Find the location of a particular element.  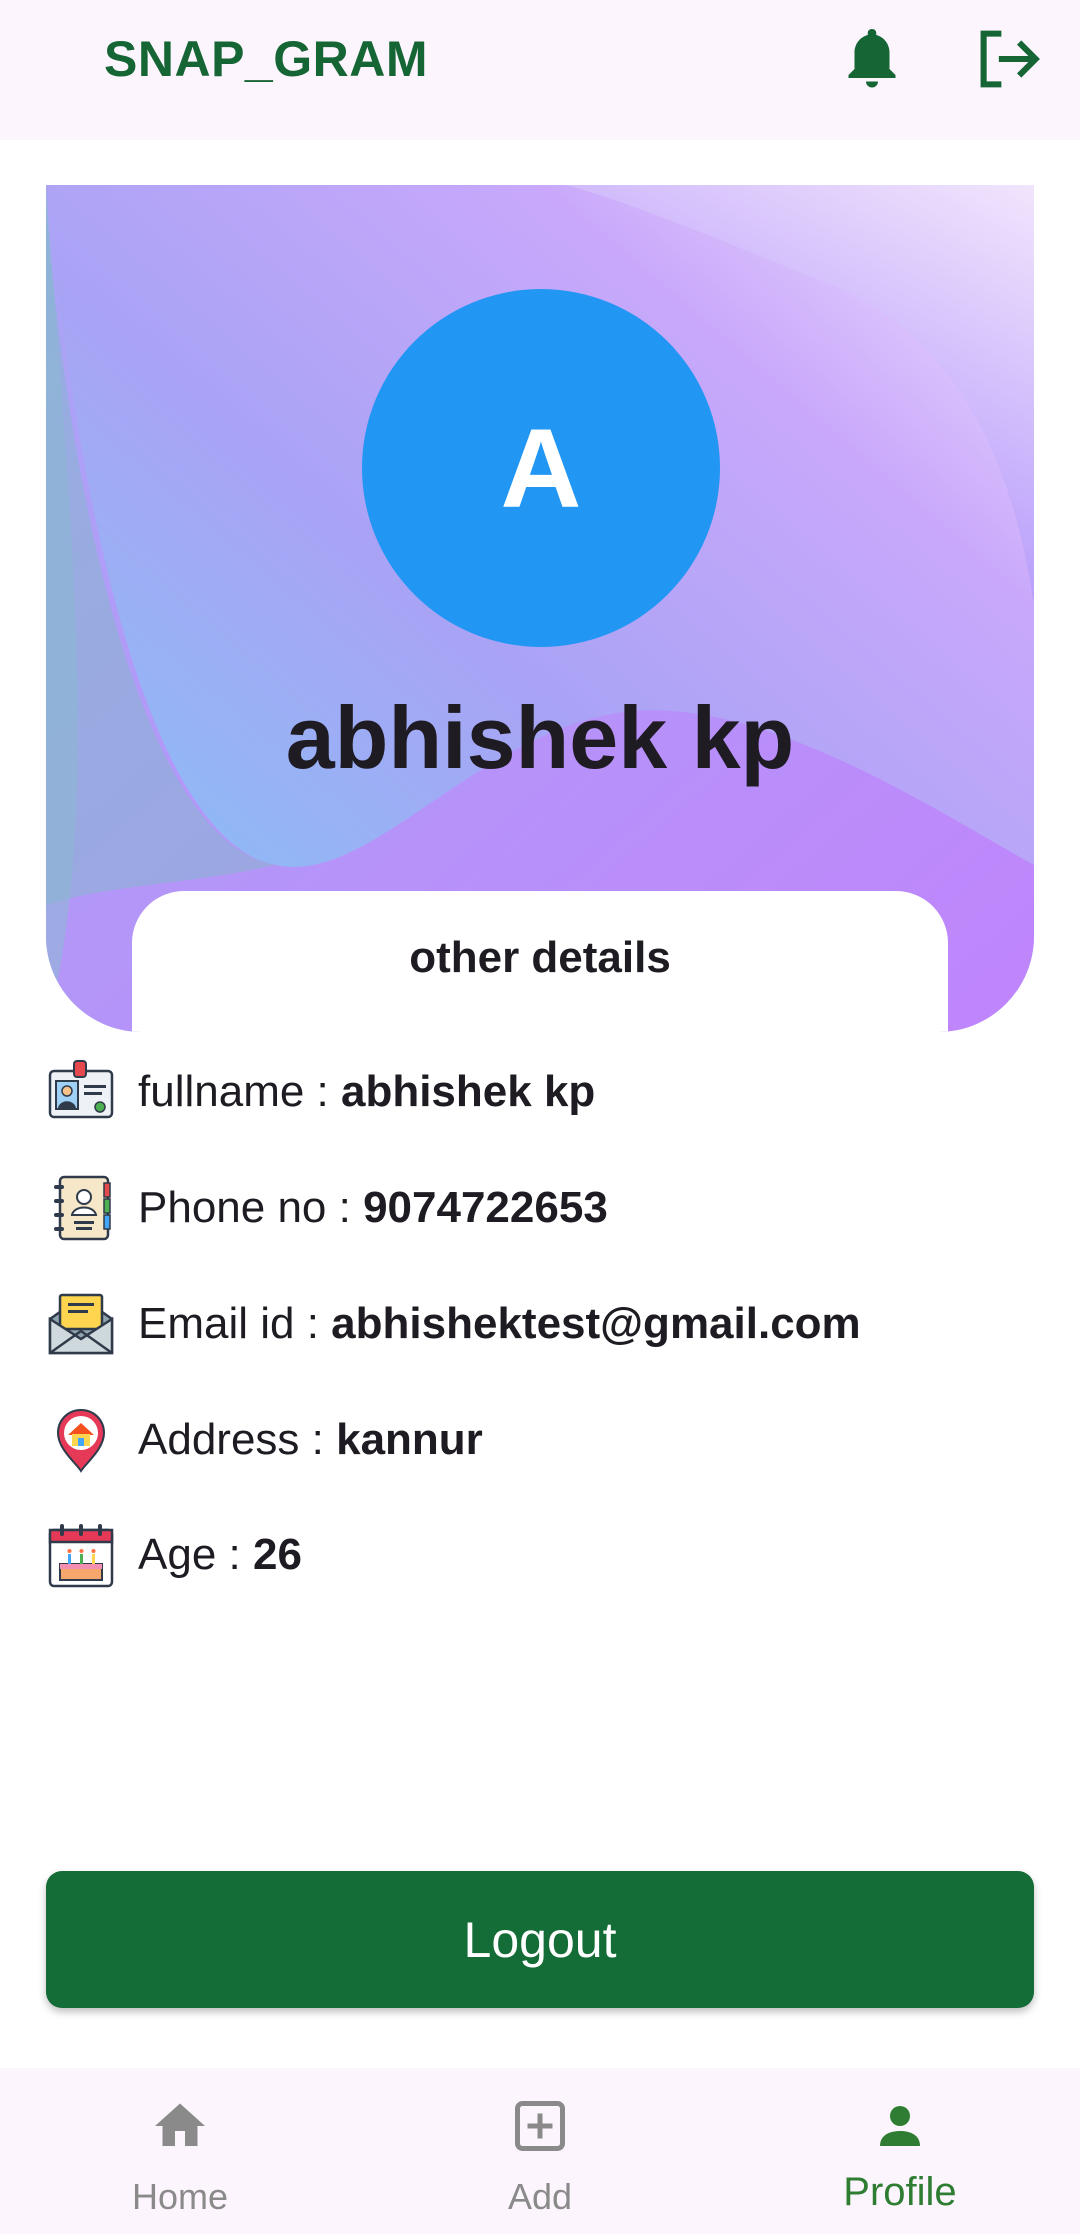

detail-label: Email id : is located at coordinates (235, 1323).